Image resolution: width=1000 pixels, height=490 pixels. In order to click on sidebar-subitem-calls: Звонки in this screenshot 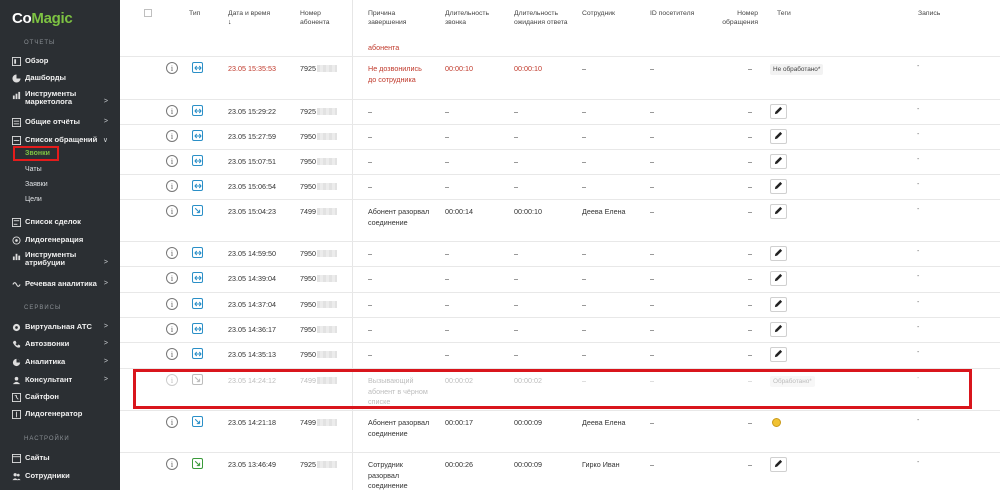, I will do `click(36, 153)`.